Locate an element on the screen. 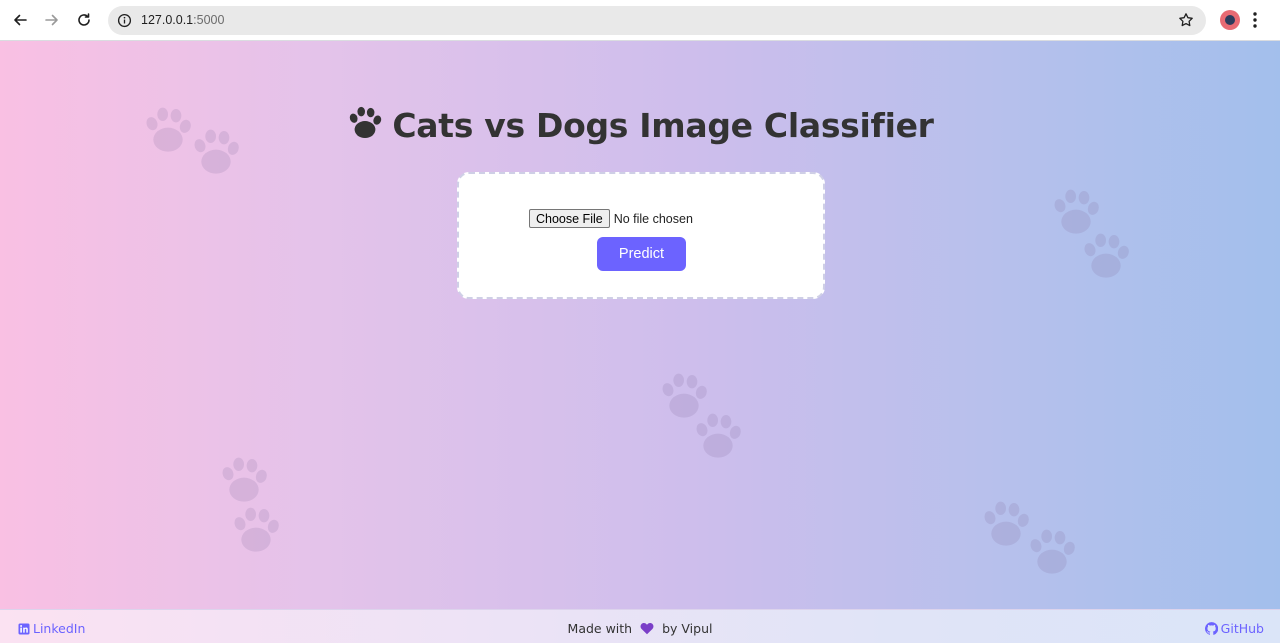  back-button is located at coordinates (20, 20).